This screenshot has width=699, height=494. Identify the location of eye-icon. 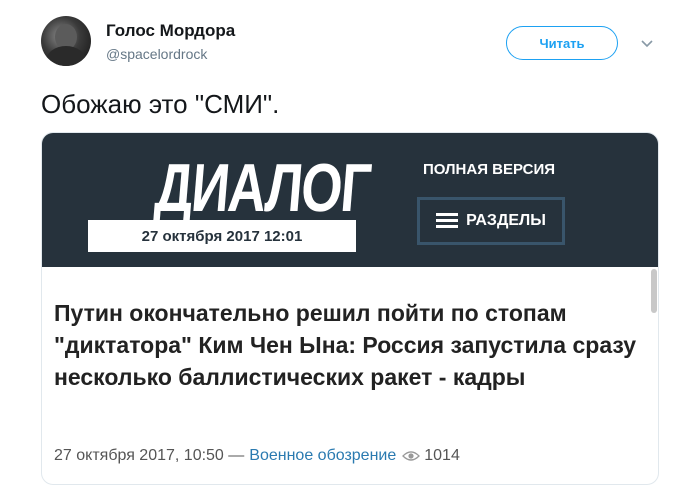
(411, 456).